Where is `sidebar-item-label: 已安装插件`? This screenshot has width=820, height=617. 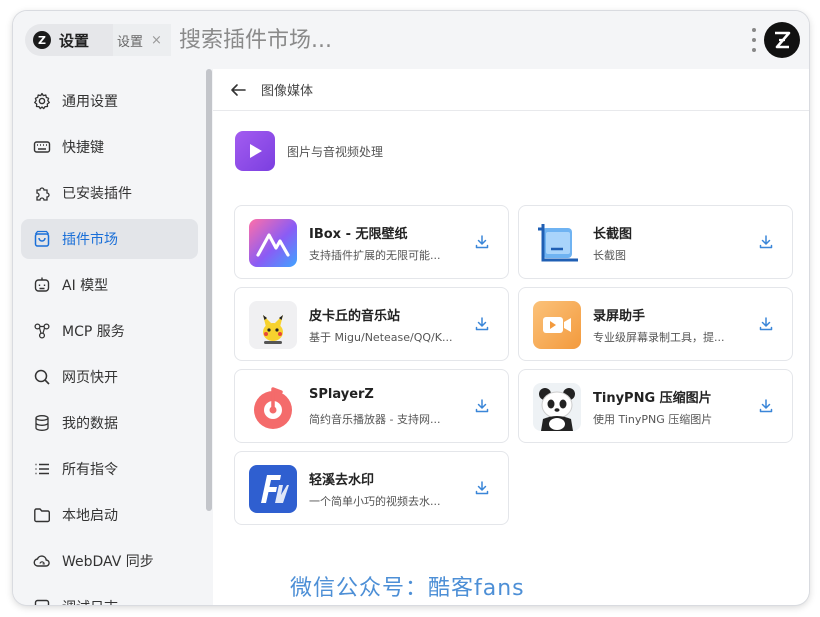 sidebar-item-label: 已安装插件 is located at coordinates (97, 194).